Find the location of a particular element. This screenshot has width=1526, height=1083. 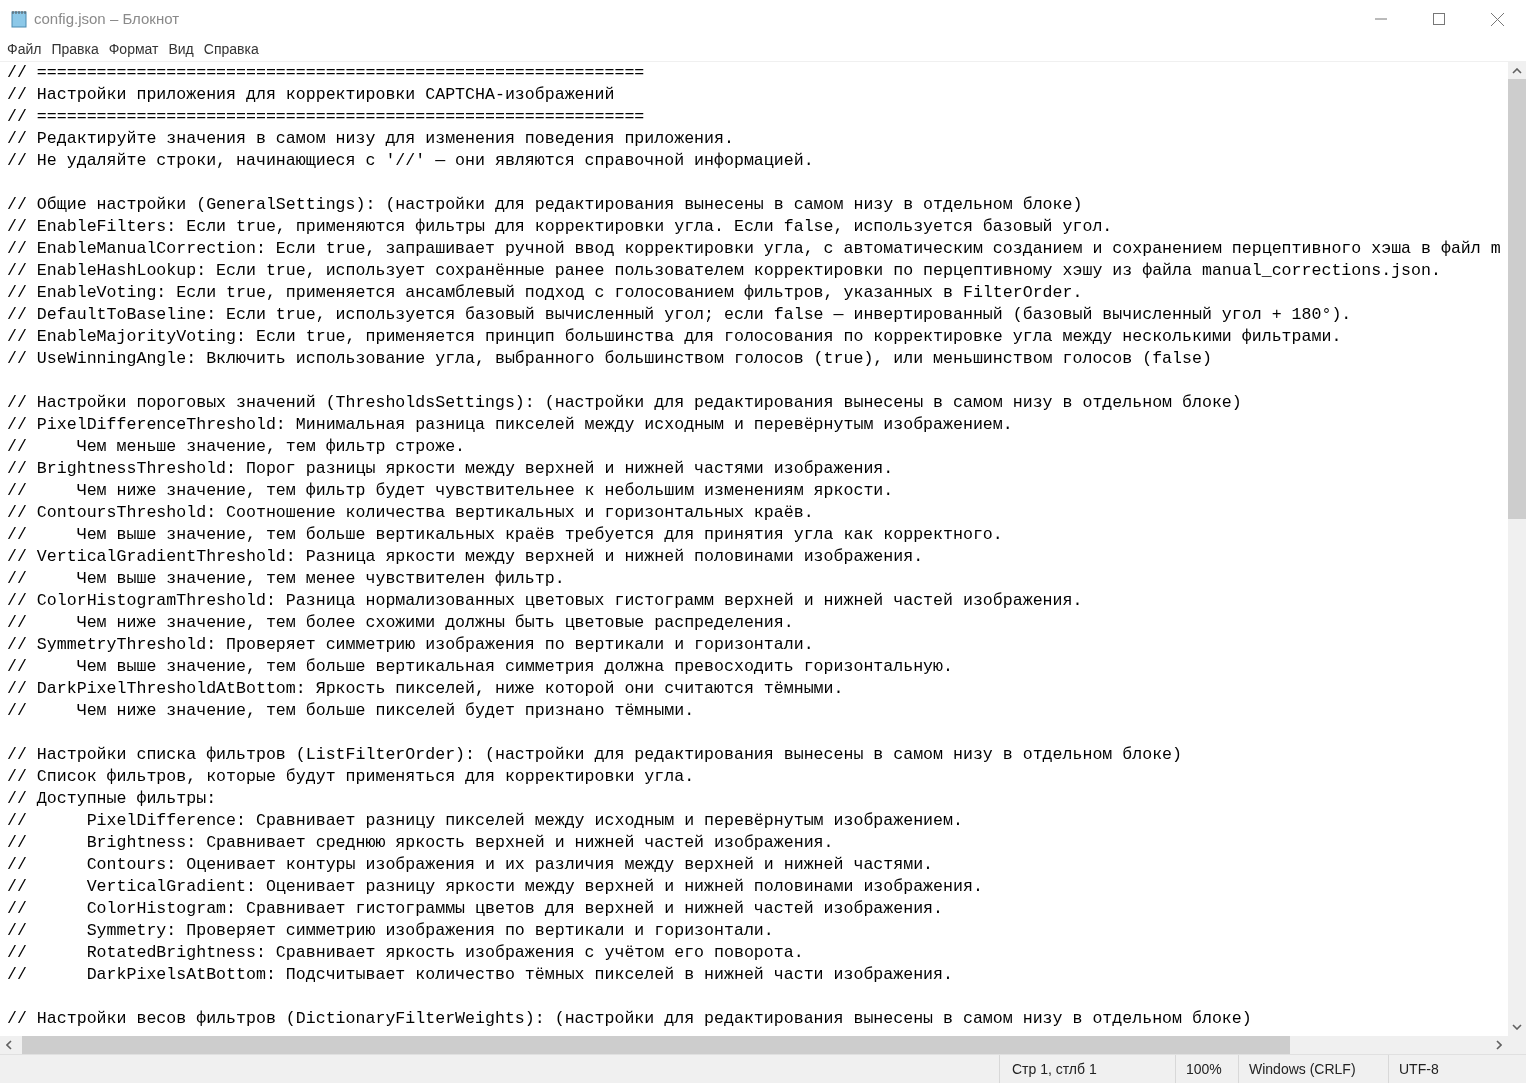

code-line: // Настройки весов фильтров (DictionaryFilterWeights): (настройки для редактирования вынесены в самом низу в отдельном блоке) is located at coordinates (630, 1019).